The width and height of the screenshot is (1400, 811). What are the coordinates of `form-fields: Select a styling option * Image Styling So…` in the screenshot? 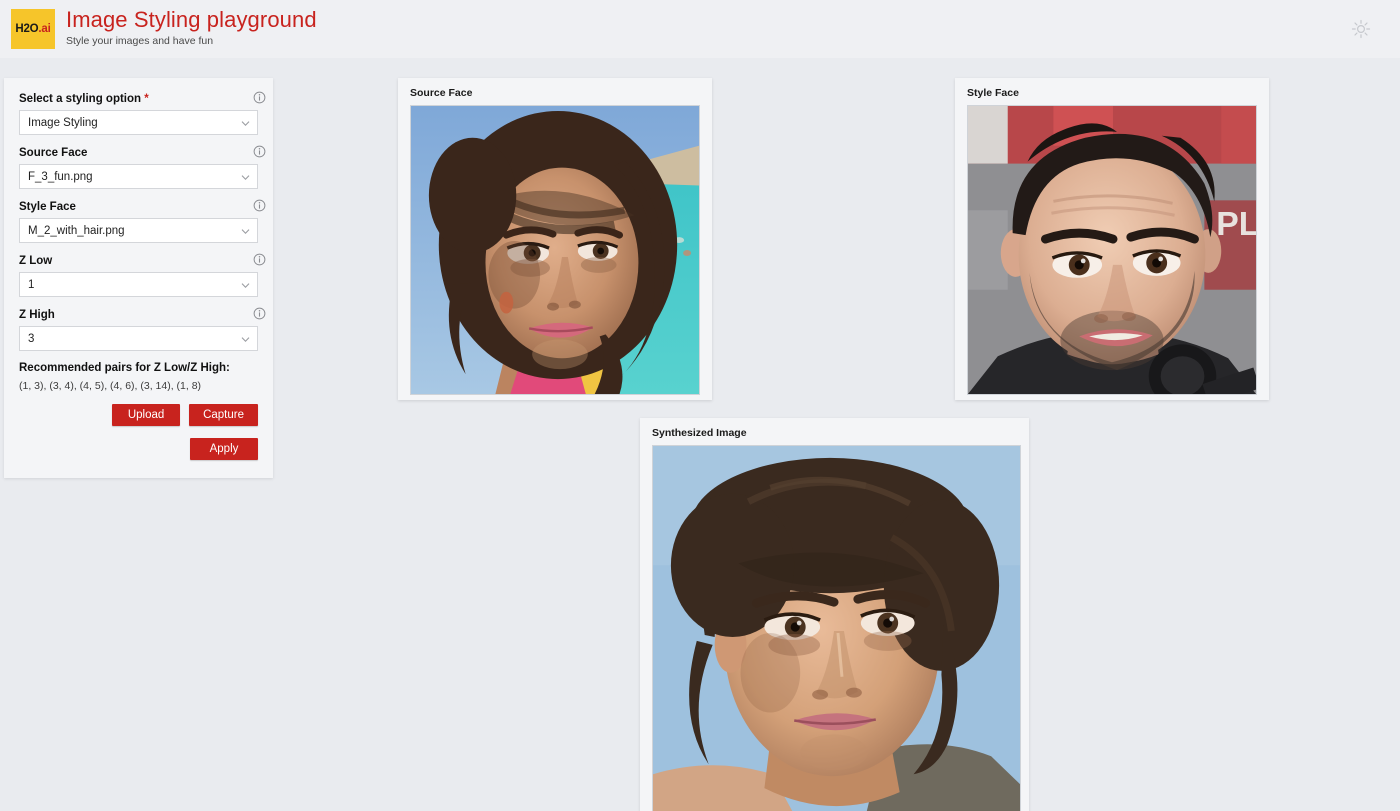 It's located at (142, 221).